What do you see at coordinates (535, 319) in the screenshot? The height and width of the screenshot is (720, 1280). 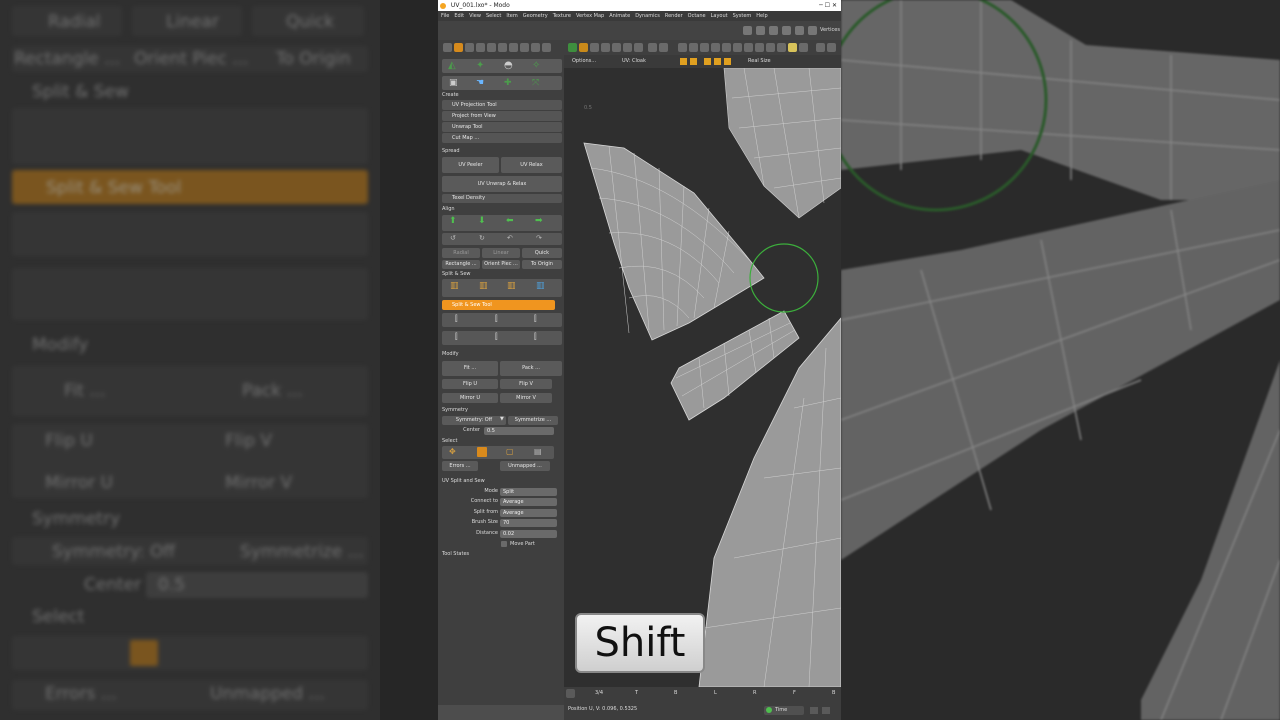 I see `split-right-icon: ⫿` at bounding box center [535, 319].